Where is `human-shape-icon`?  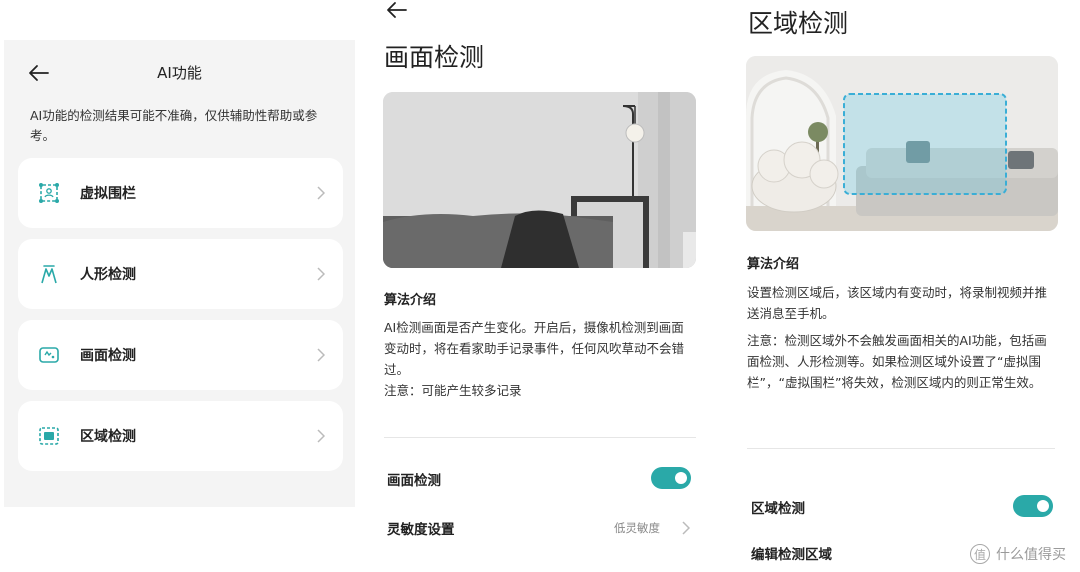
human-shape-icon is located at coordinates (49, 274).